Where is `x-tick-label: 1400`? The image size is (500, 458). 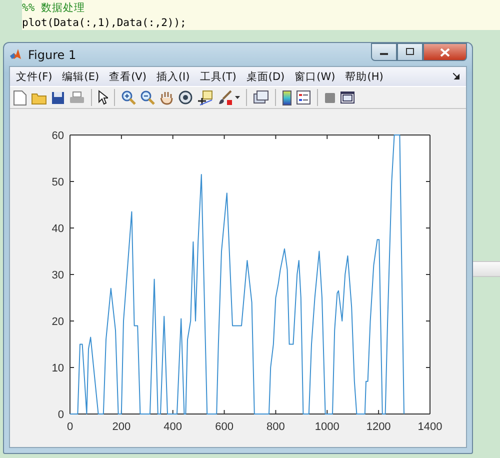
x-tick-label: 1400 is located at coordinates (430, 427).